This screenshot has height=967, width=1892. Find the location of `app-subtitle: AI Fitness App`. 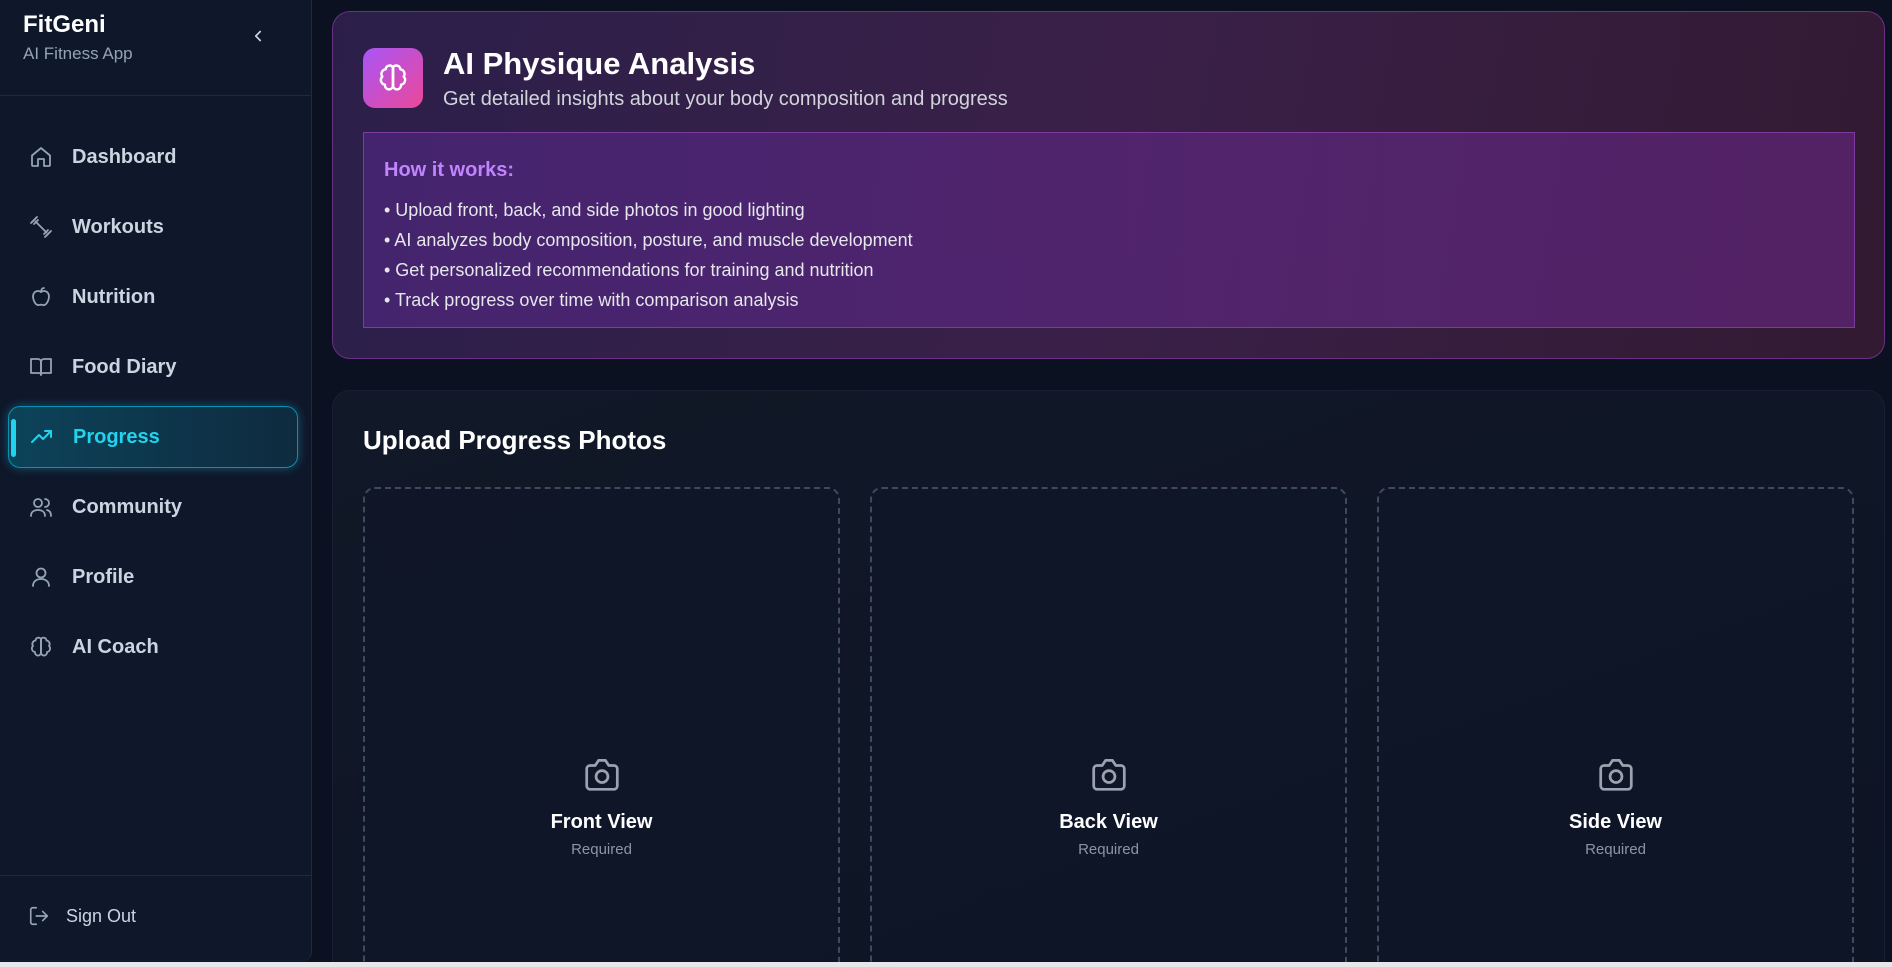

app-subtitle: AI Fitness App is located at coordinates (78, 53).